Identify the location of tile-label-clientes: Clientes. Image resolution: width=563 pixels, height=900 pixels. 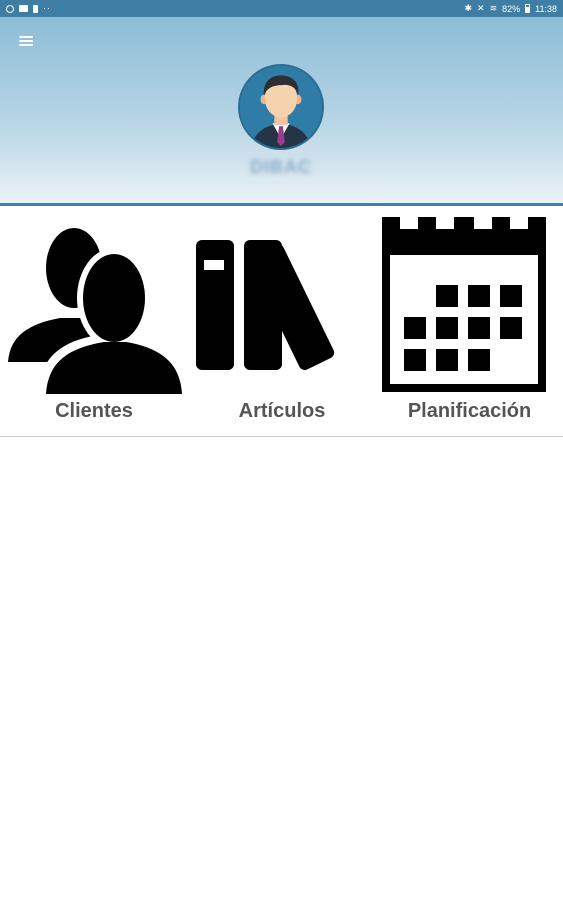
(94, 411).